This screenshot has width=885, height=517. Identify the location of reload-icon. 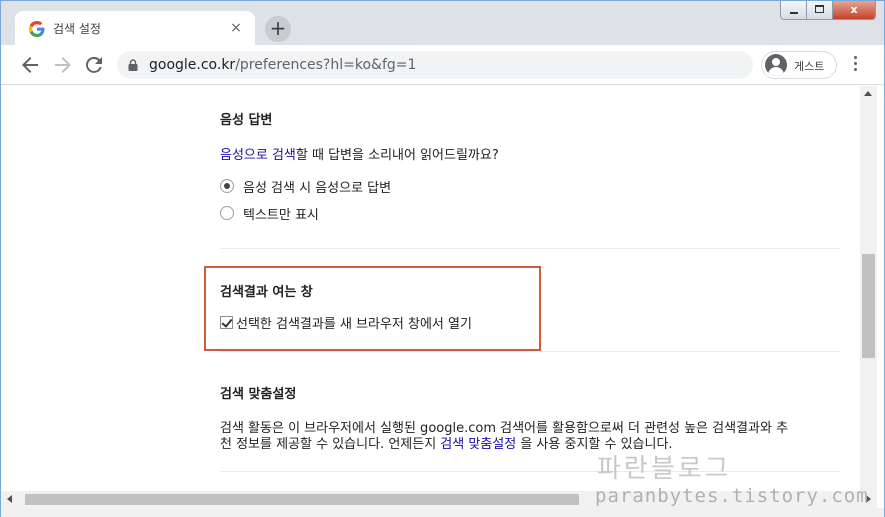
(94, 65).